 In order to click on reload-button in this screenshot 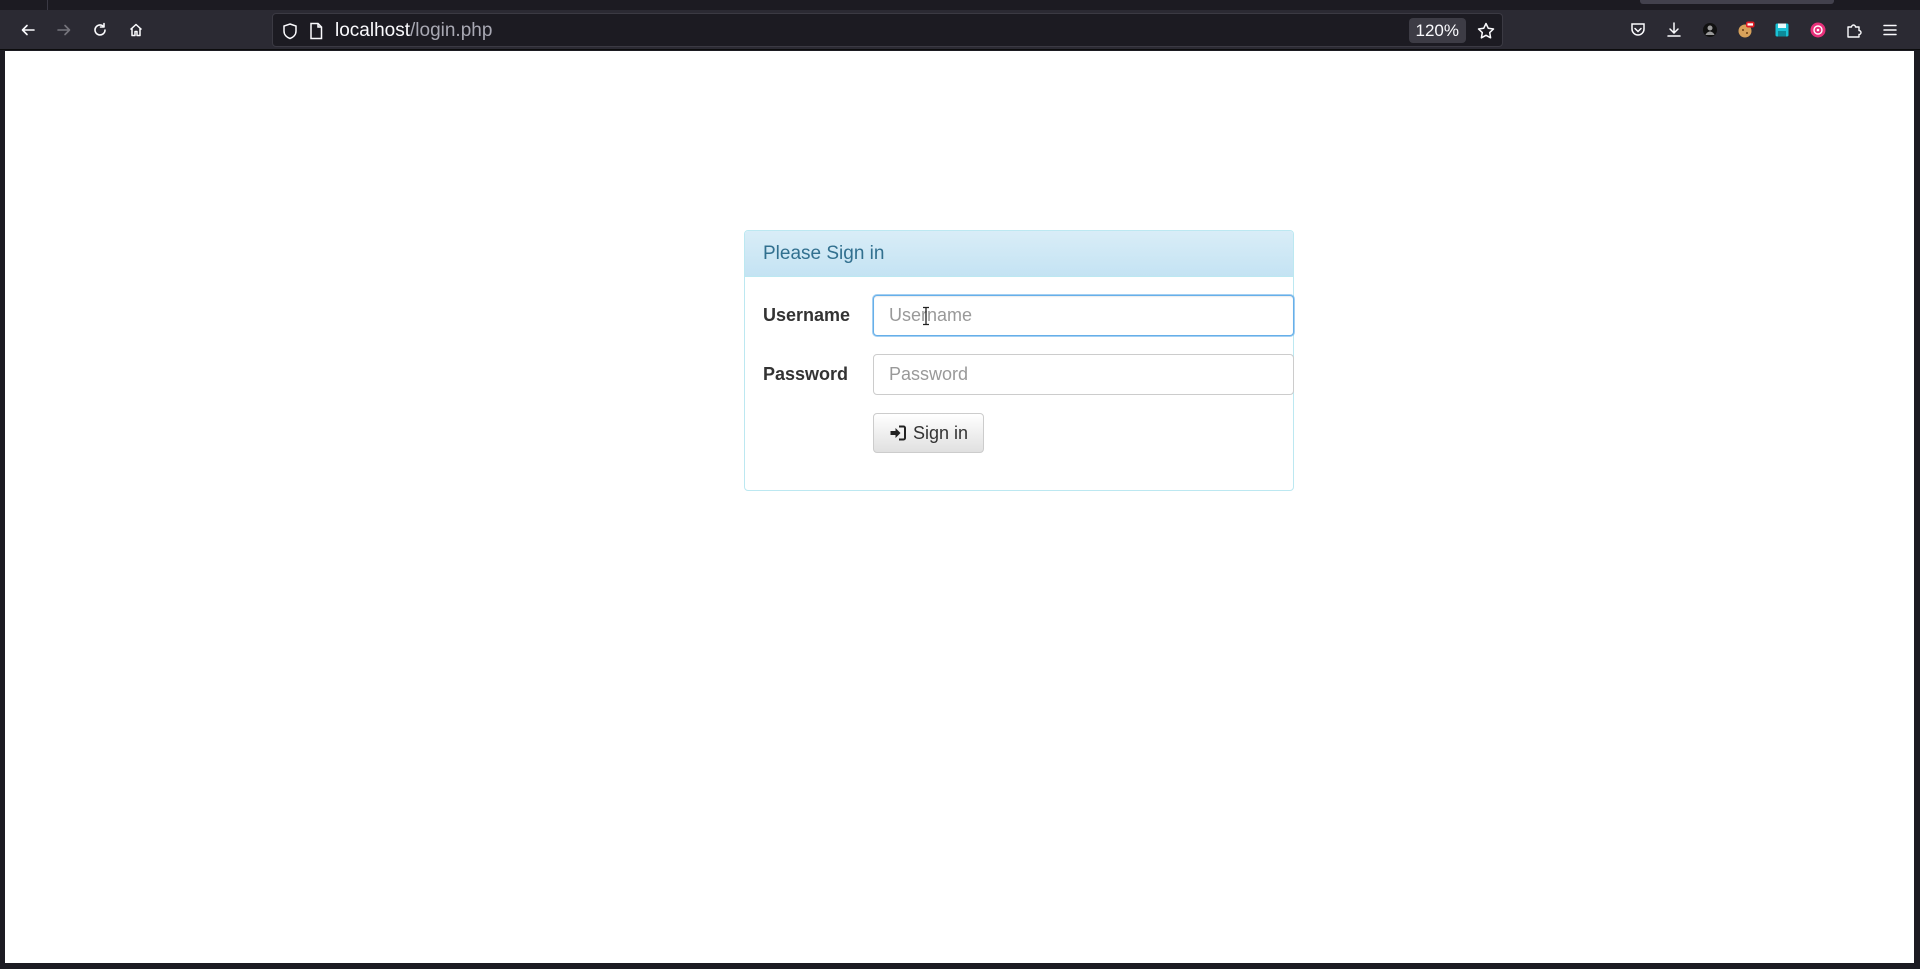, I will do `click(100, 30)`.